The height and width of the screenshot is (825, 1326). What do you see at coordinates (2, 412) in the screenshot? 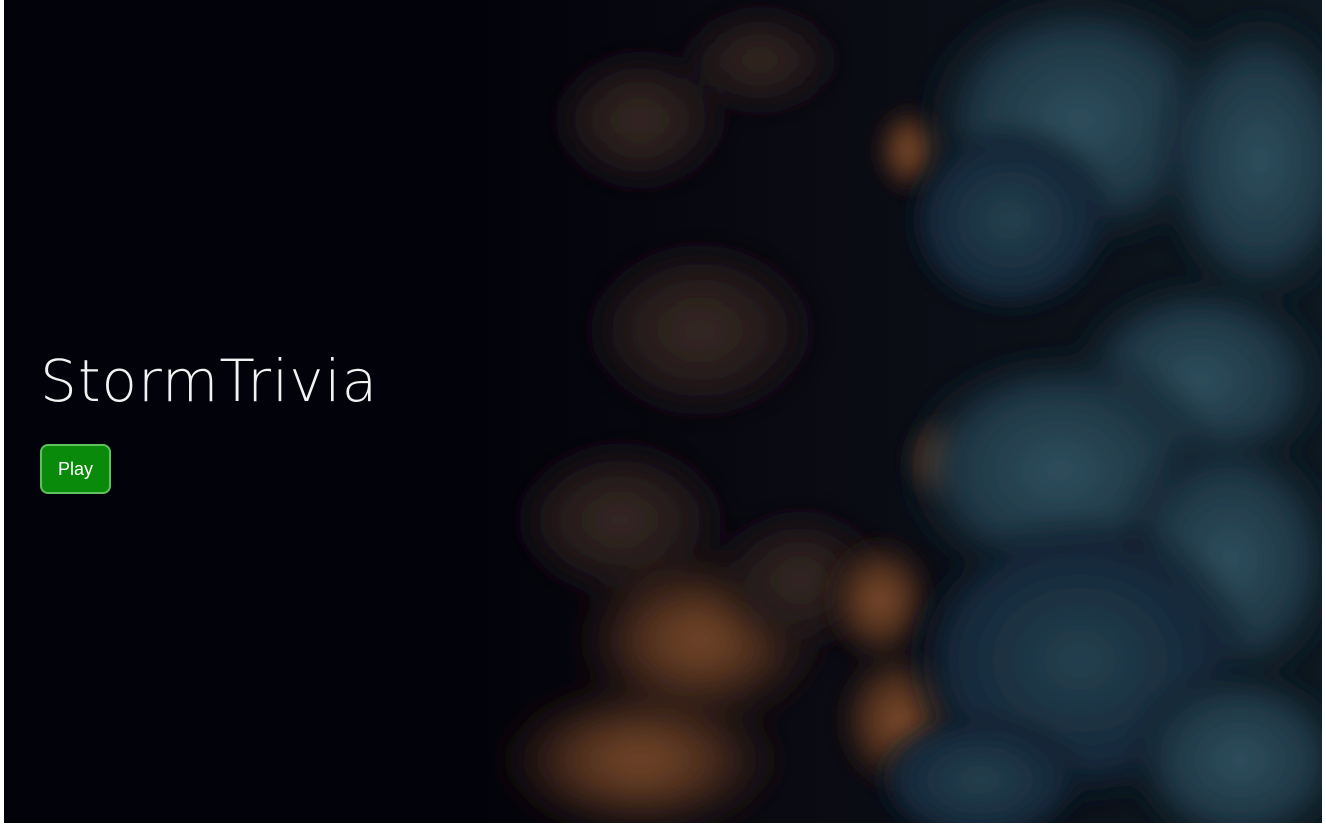
I see `window-edge-left` at bounding box center [2, 412].